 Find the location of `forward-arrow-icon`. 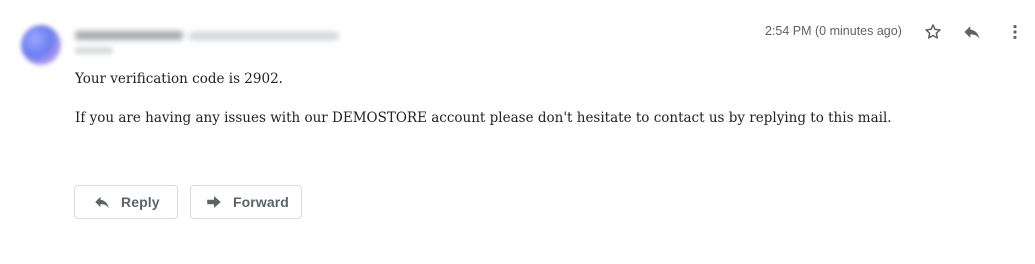

forward-arrow-icon is located at coordinates (214, 202).